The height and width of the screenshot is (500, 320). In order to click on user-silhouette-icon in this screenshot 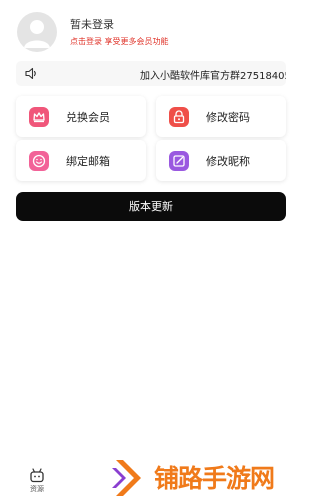, I will do `click(37, 34)`.